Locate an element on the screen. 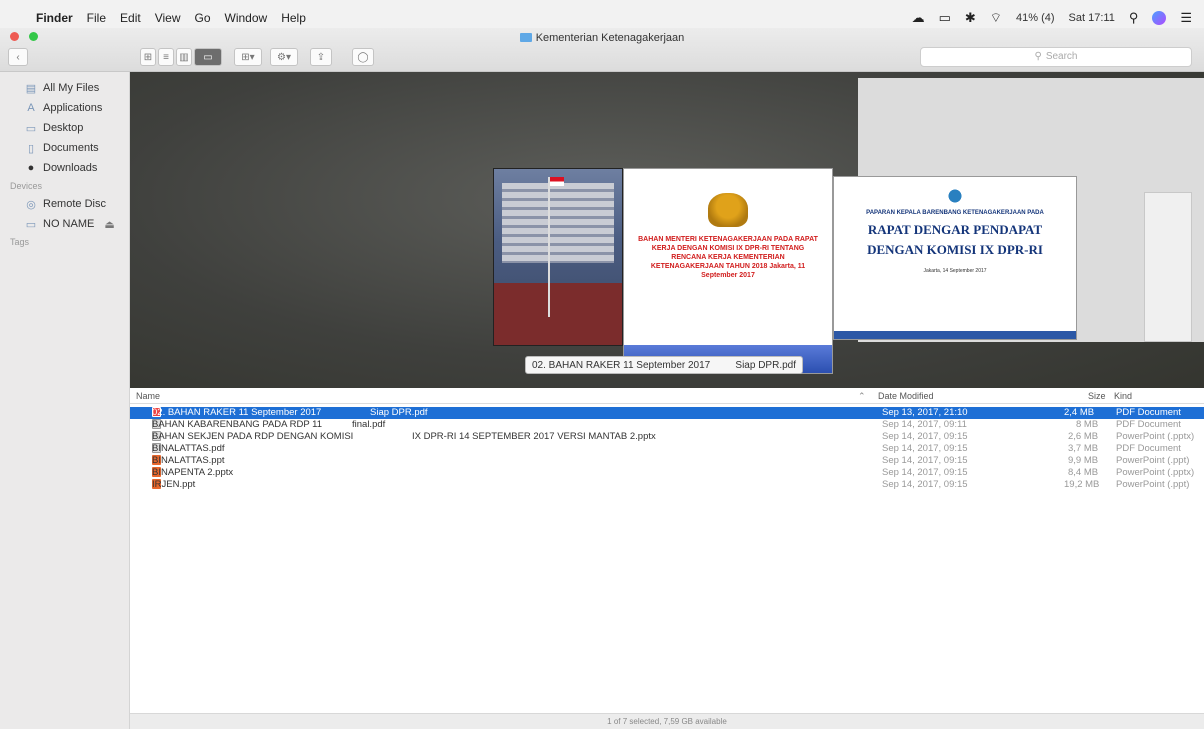  toolbar: ‹ ⊞ ≡ ▥ ▭ ⊞▾ ⚙▾ ⇪ ◯ ⚲ Search is located at coordinates (602, 57).